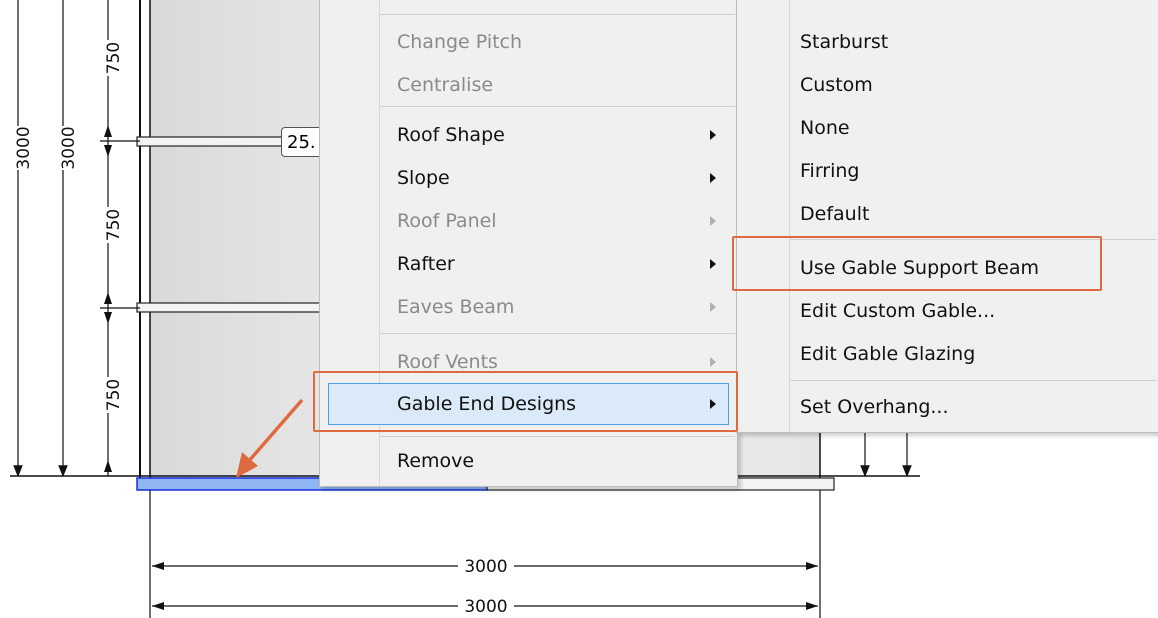  What do you see at coordinates (948, 85) in the screenshot?
I see `submenu-item-custom: Custom` at bounding box center [948, 85].